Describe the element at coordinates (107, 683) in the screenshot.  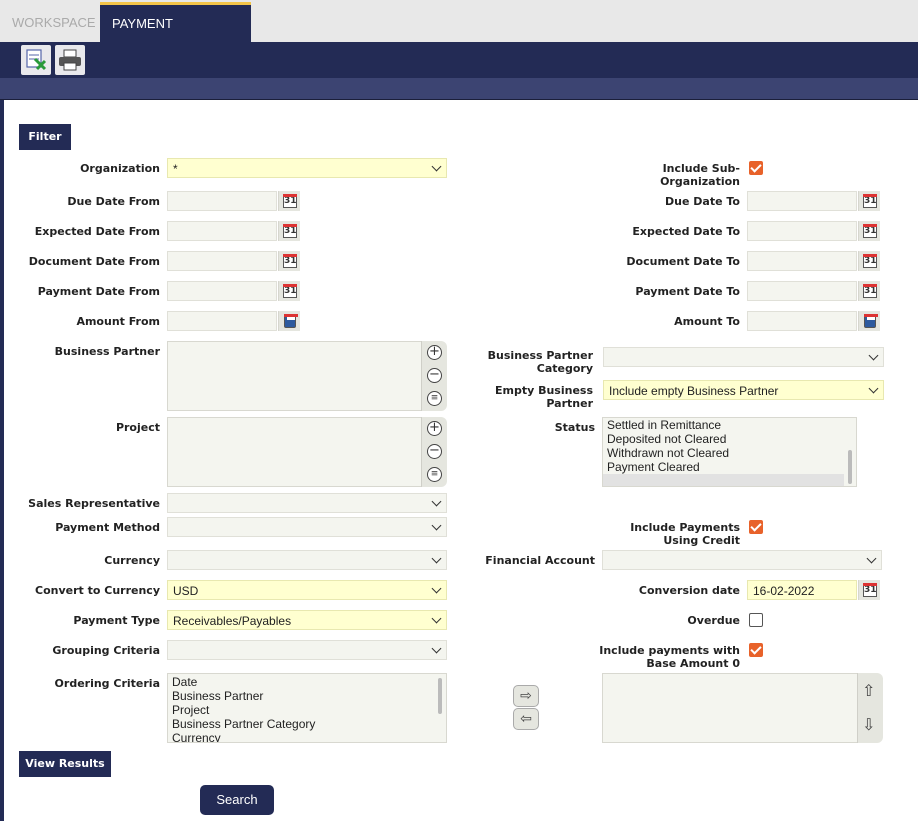
I see `ordering-label: Ordering Criteria` at that location.